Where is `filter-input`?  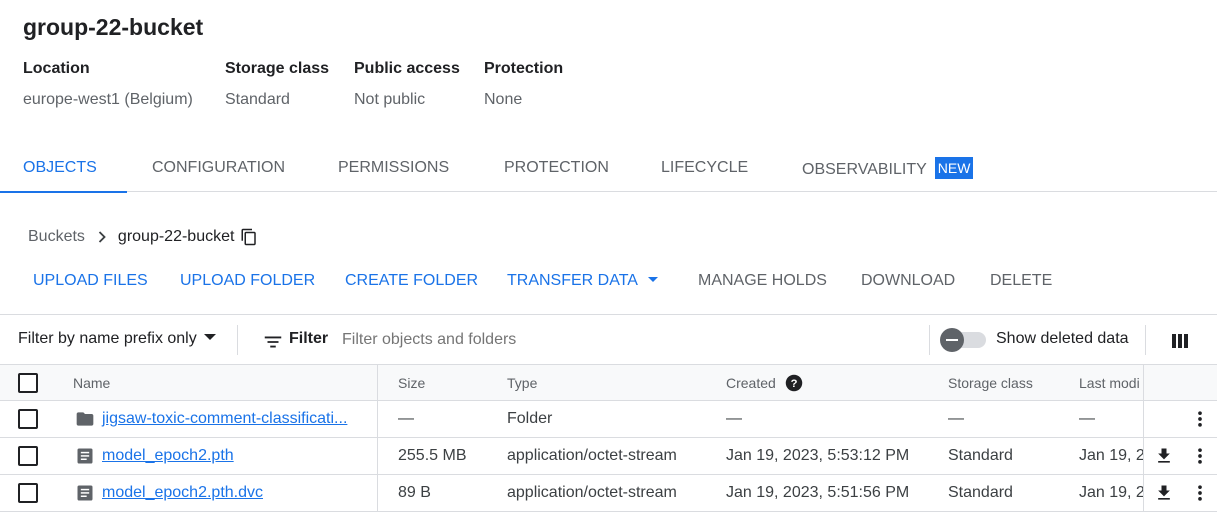 filter-input is located at coordinates (622, 340).